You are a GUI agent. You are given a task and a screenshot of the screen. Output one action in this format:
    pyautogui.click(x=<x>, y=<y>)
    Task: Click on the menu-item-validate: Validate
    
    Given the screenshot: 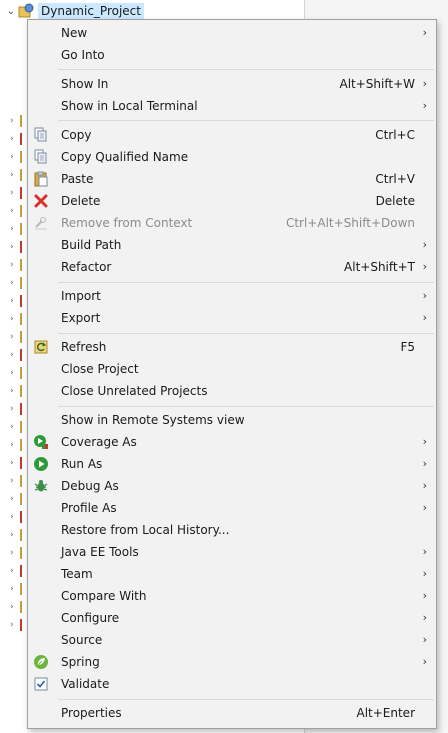 What is the action you would take?
    pyautogui.click(x=232, y=684)
    